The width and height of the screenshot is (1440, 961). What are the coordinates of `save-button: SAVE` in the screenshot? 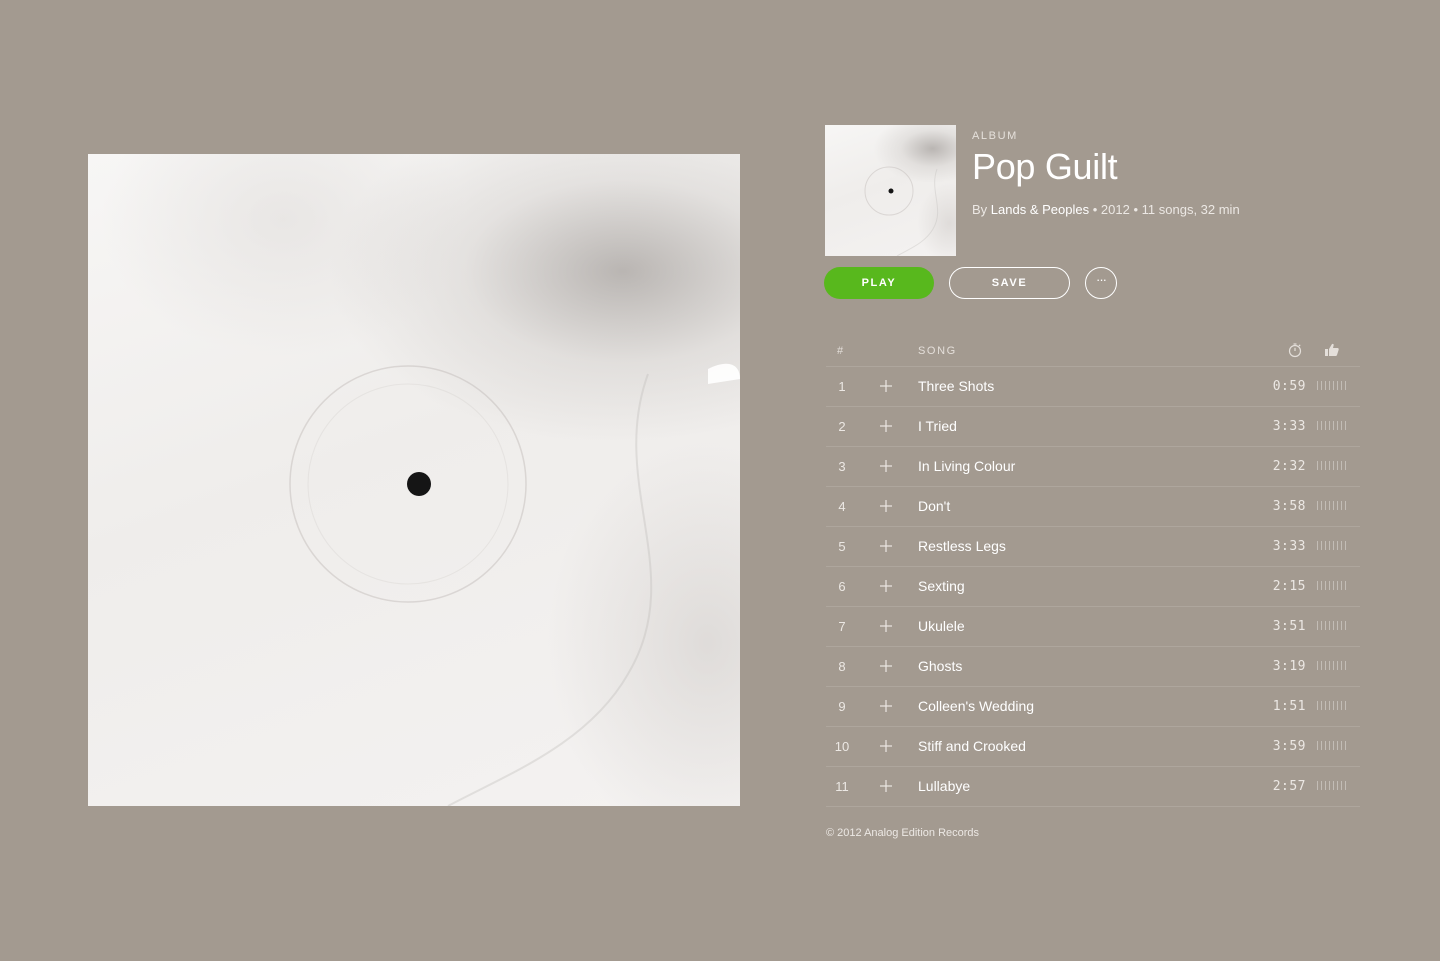 It's located at (1009, 283).